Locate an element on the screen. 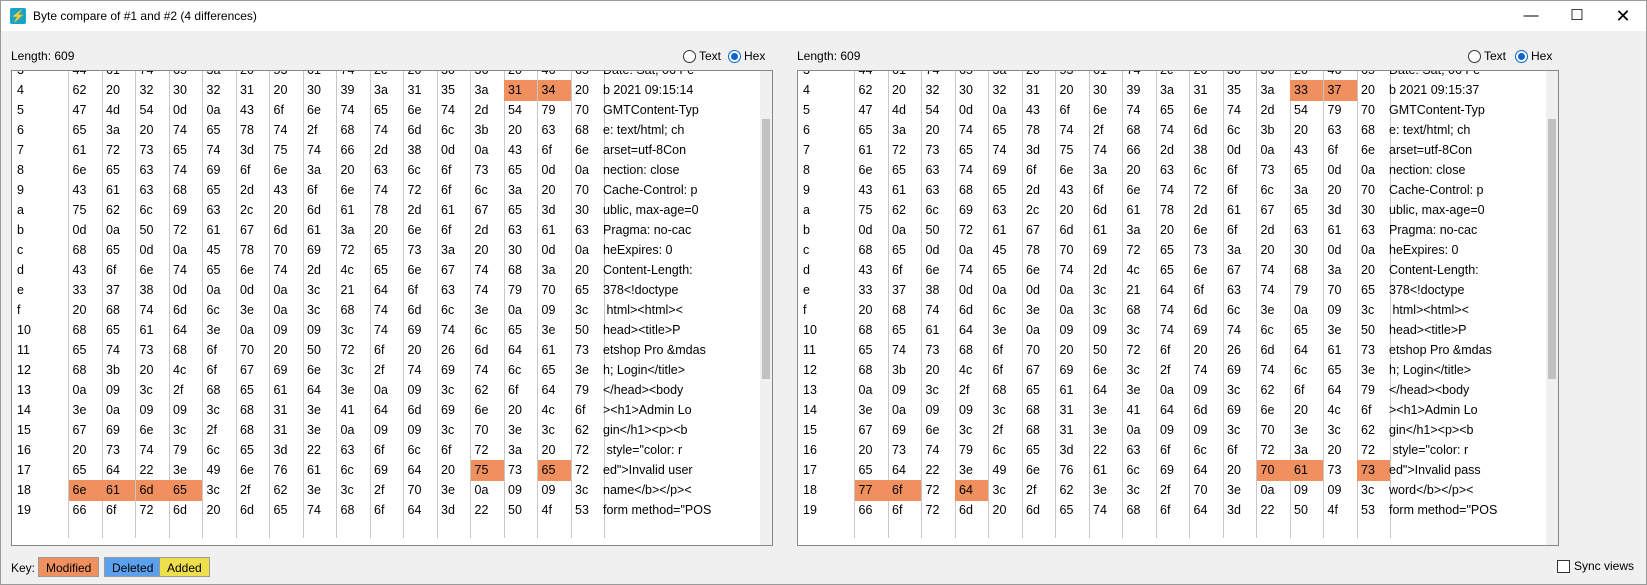  hex-byte: 79 is located at coordinates (520, 290).